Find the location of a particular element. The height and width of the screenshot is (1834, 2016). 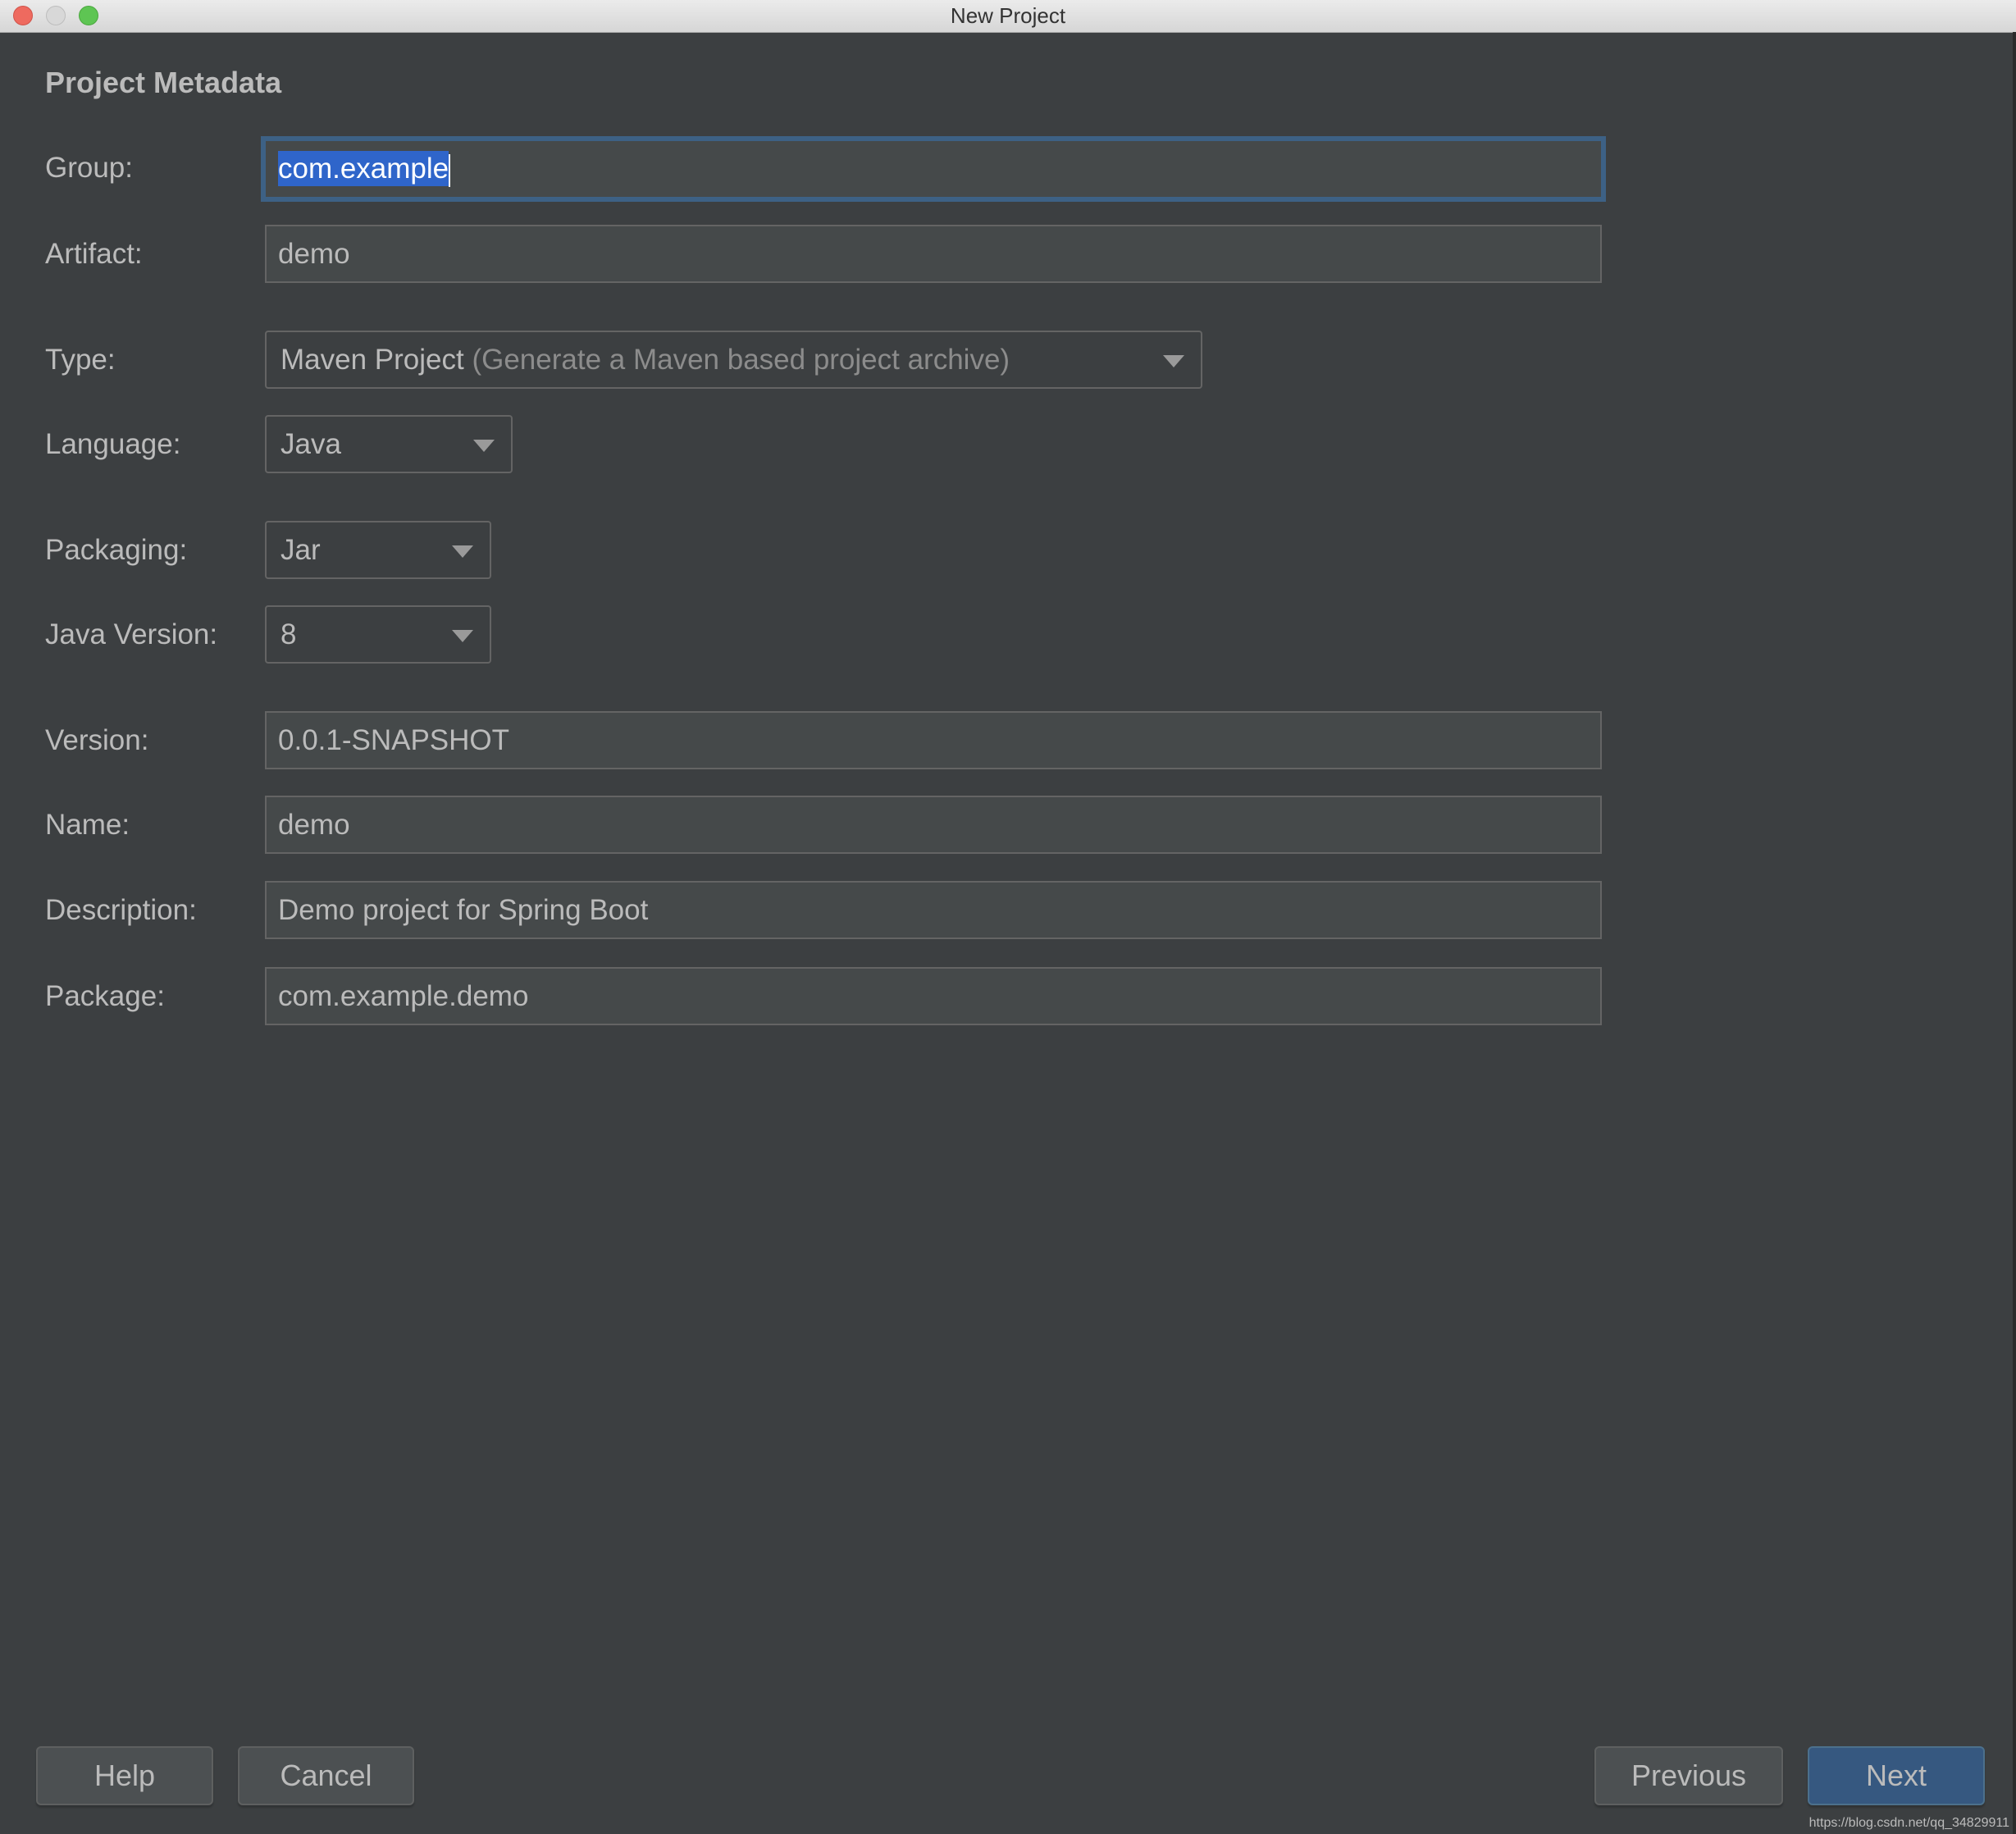

background-window-edge is located at coordinates (2015, 933).